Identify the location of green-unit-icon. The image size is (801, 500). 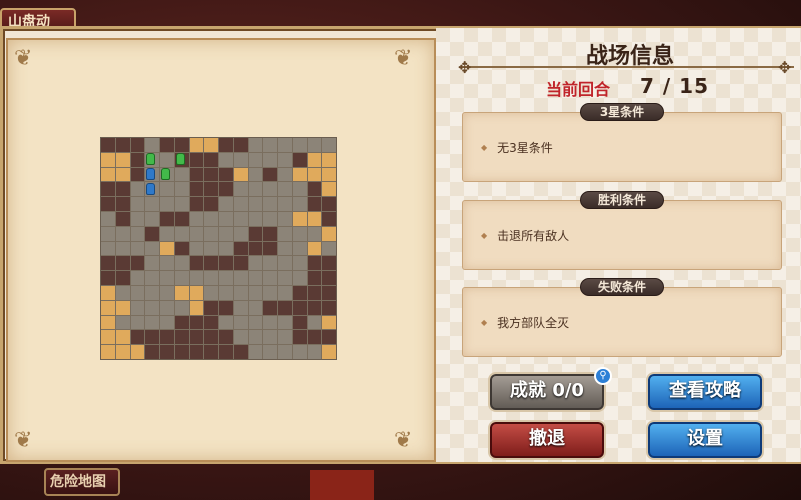
(166, 173).